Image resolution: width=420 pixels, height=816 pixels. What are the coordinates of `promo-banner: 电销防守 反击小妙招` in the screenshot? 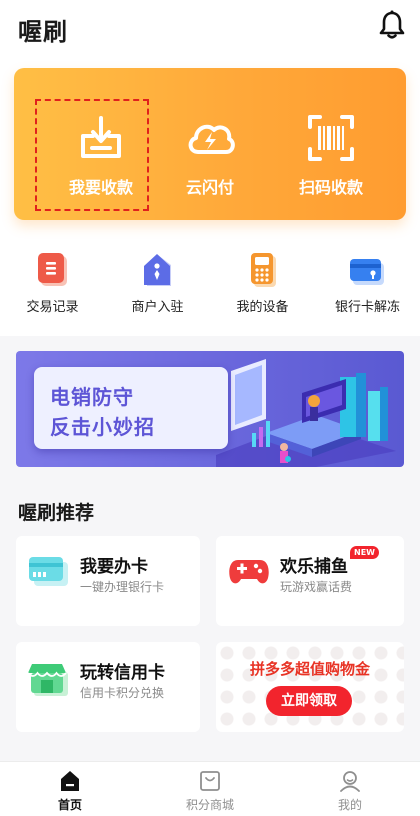 It's located at (210, 409).